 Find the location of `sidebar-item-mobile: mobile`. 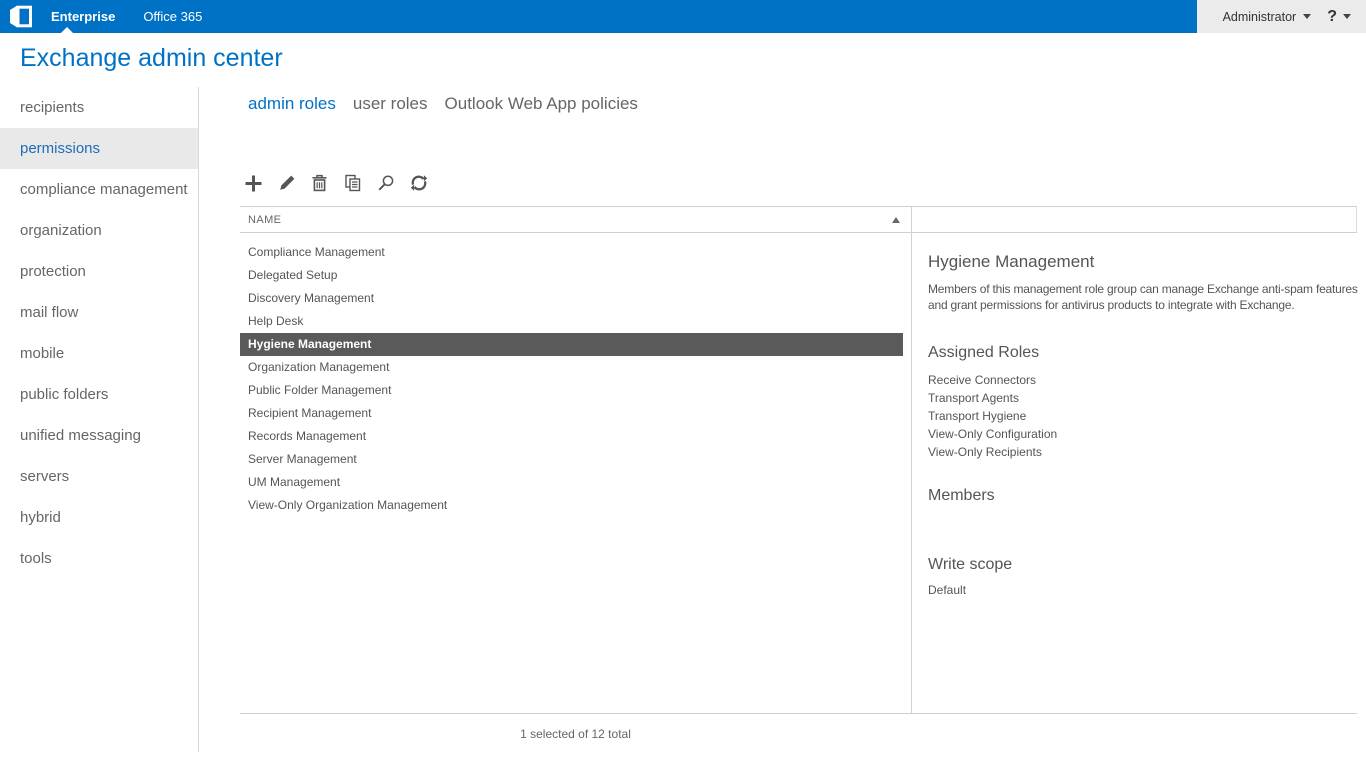

sidebar-item-mobile: mobile is located at coordinates (99, 353).